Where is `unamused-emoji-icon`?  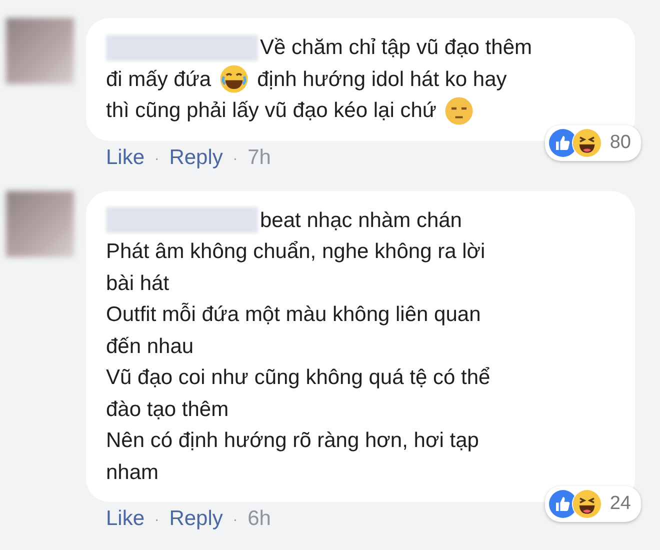
unamused-emoji-icon is located at coordinates (459, 111).